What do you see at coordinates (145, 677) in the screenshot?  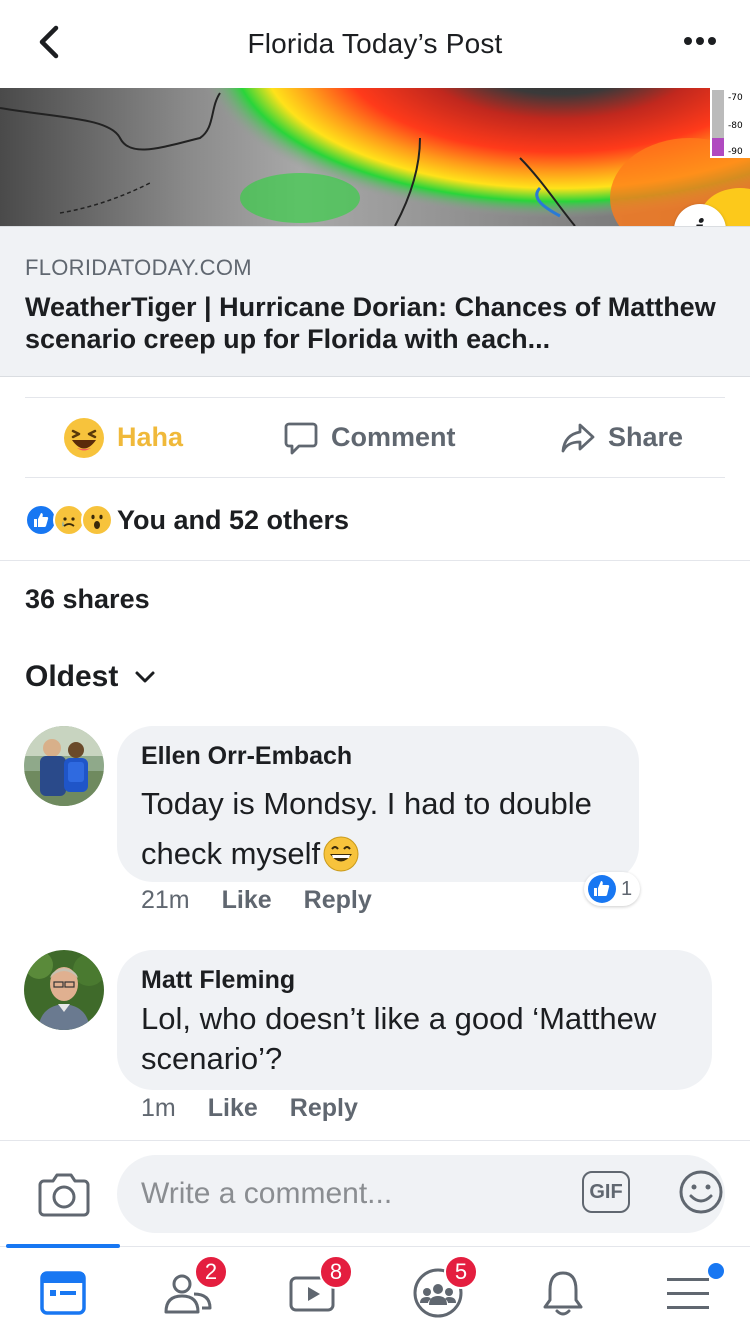 I see `chevron-down-icon` at bounding box center [145, 677].